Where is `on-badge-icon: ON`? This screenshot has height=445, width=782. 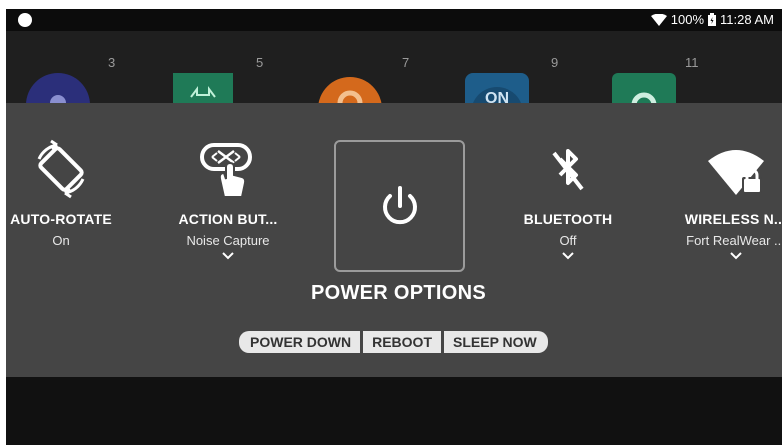 on-badge-icon: ON is located at coordinates (497, 89).